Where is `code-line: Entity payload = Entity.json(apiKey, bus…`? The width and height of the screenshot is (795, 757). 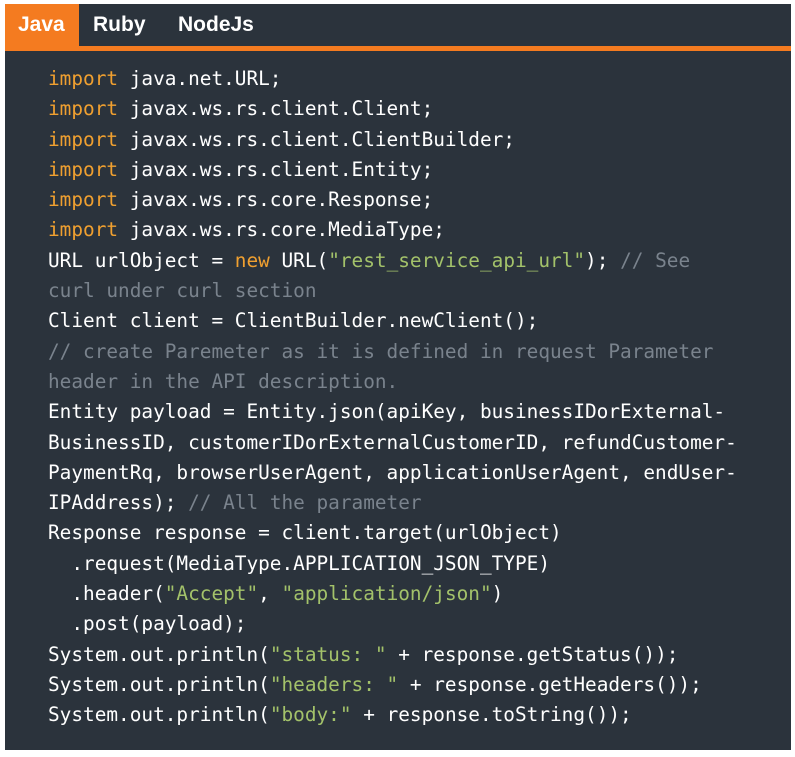 code-line: Entity payload = Entity.json(apiKey, bus… is located at coordinates (416, 412).